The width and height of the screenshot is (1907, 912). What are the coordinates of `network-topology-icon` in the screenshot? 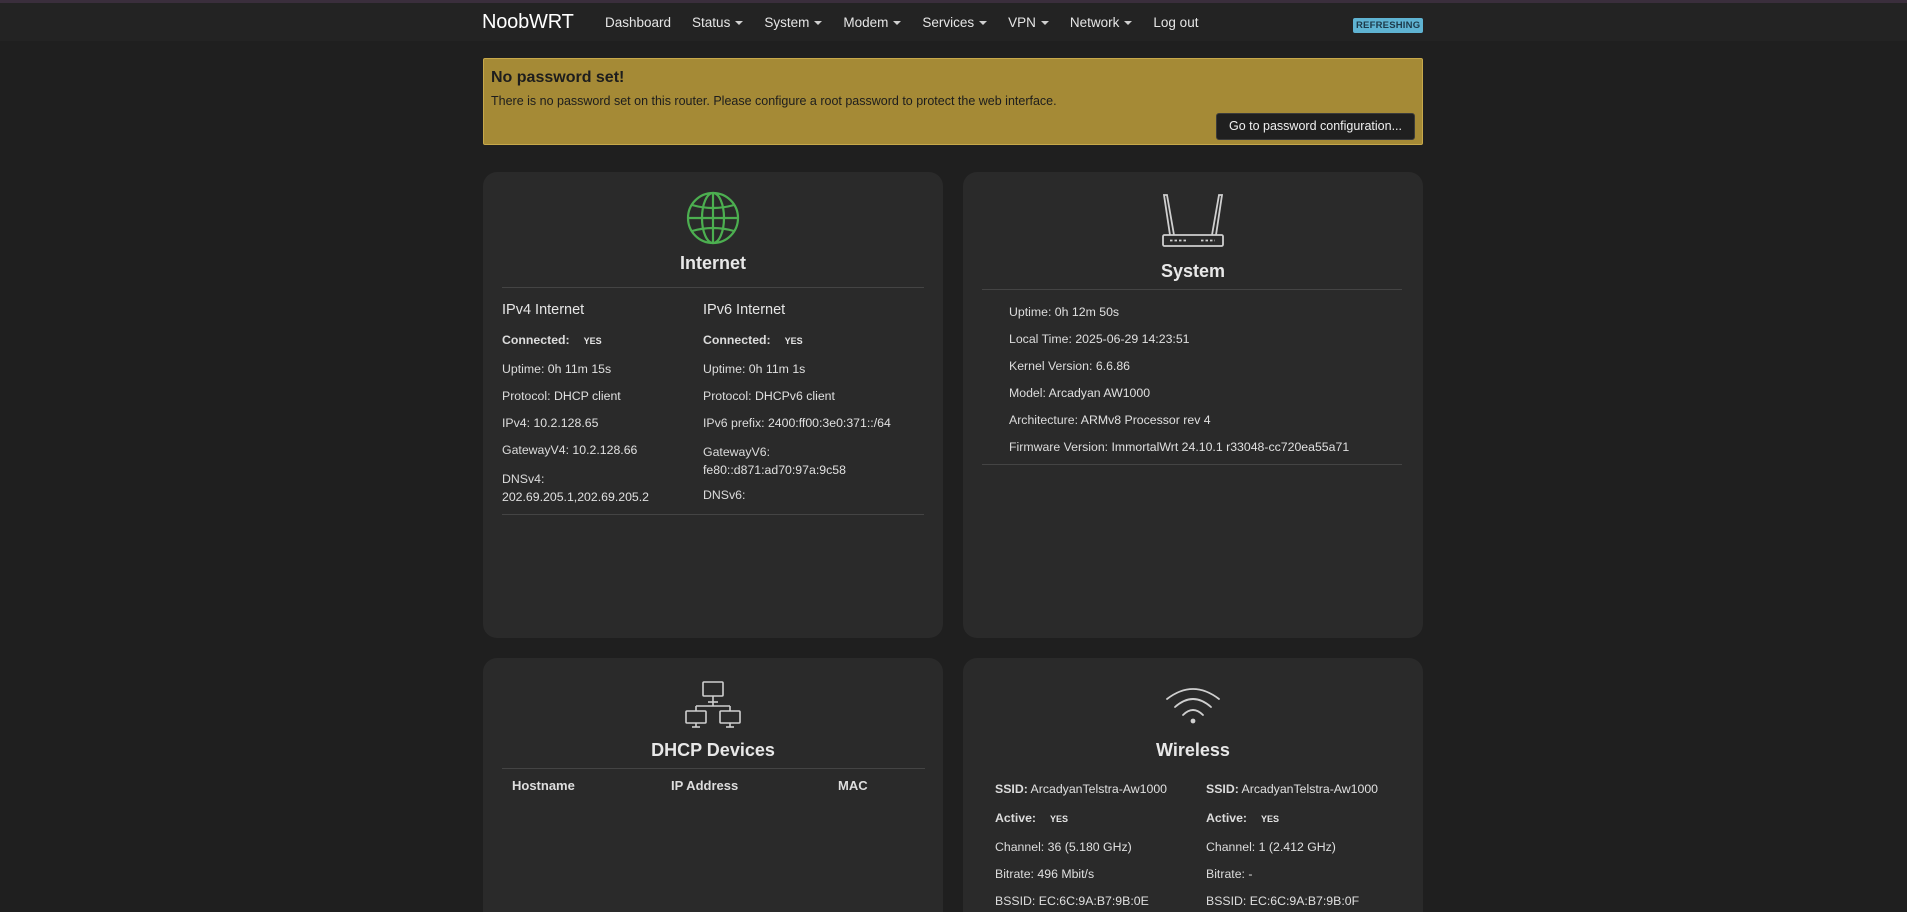 It's located at (713, 704).